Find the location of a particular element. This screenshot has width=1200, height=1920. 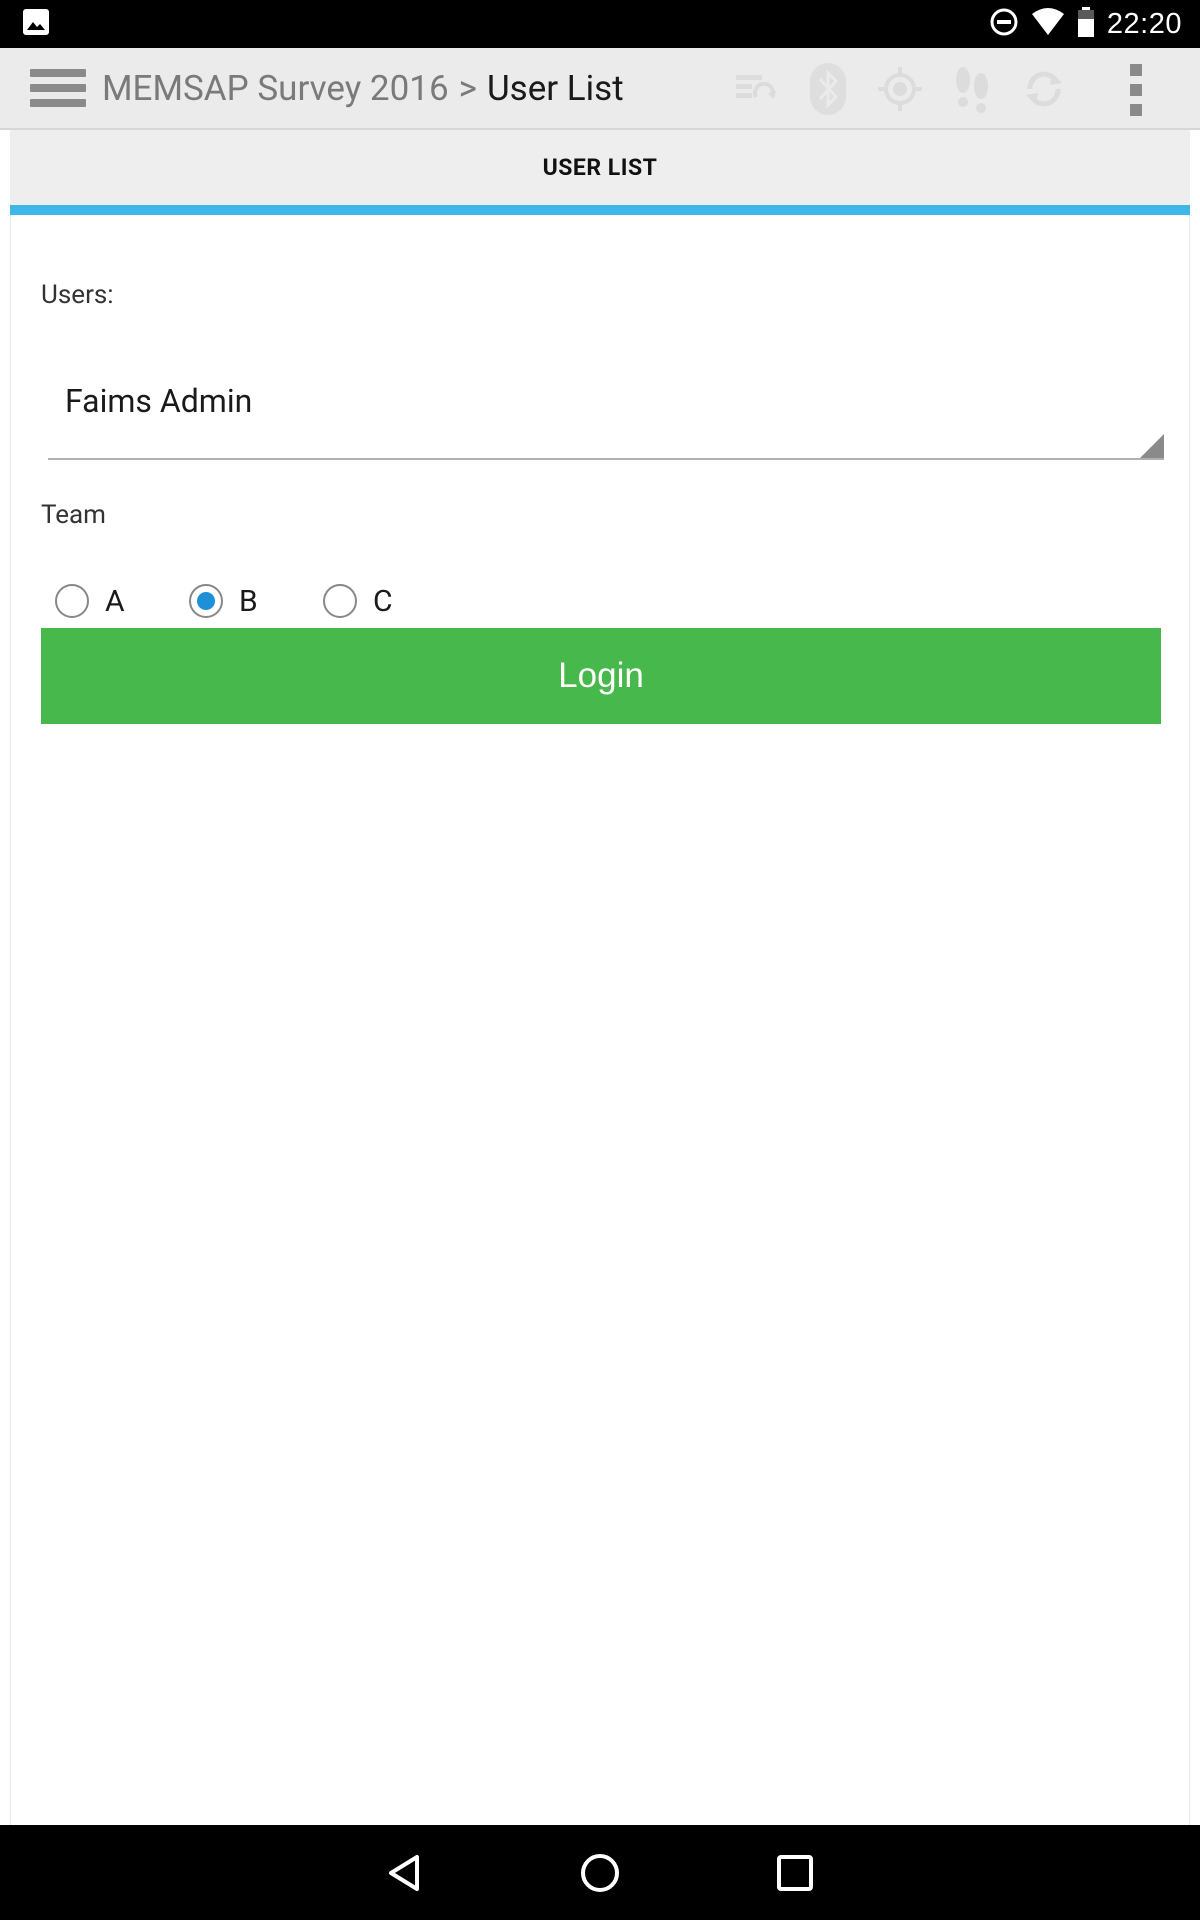

system-nav-bar is located at coordinates (600, 1872).